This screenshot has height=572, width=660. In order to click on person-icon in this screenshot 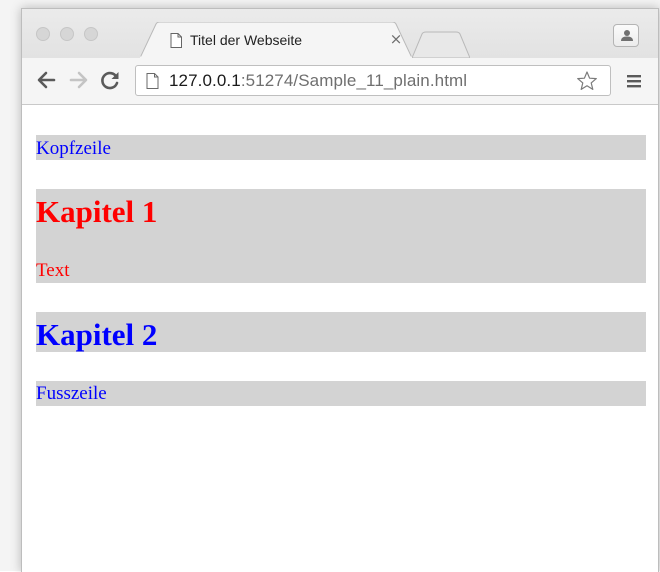, I will do `click(627, 35)`.